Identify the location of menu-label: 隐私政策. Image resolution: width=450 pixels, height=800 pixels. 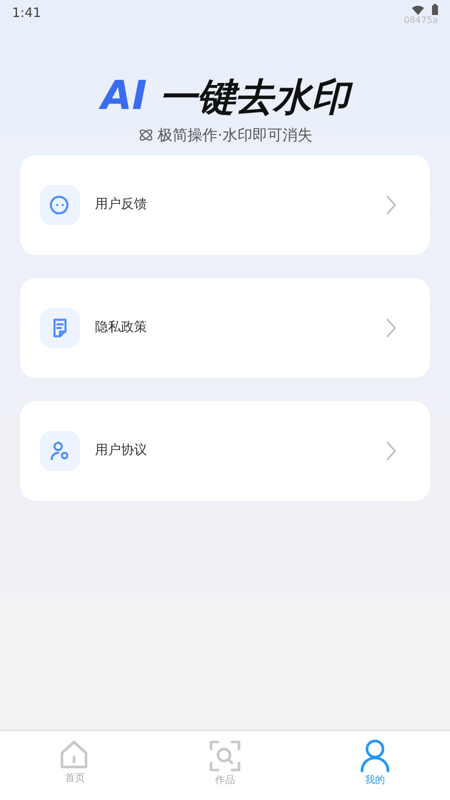
(121, 327).